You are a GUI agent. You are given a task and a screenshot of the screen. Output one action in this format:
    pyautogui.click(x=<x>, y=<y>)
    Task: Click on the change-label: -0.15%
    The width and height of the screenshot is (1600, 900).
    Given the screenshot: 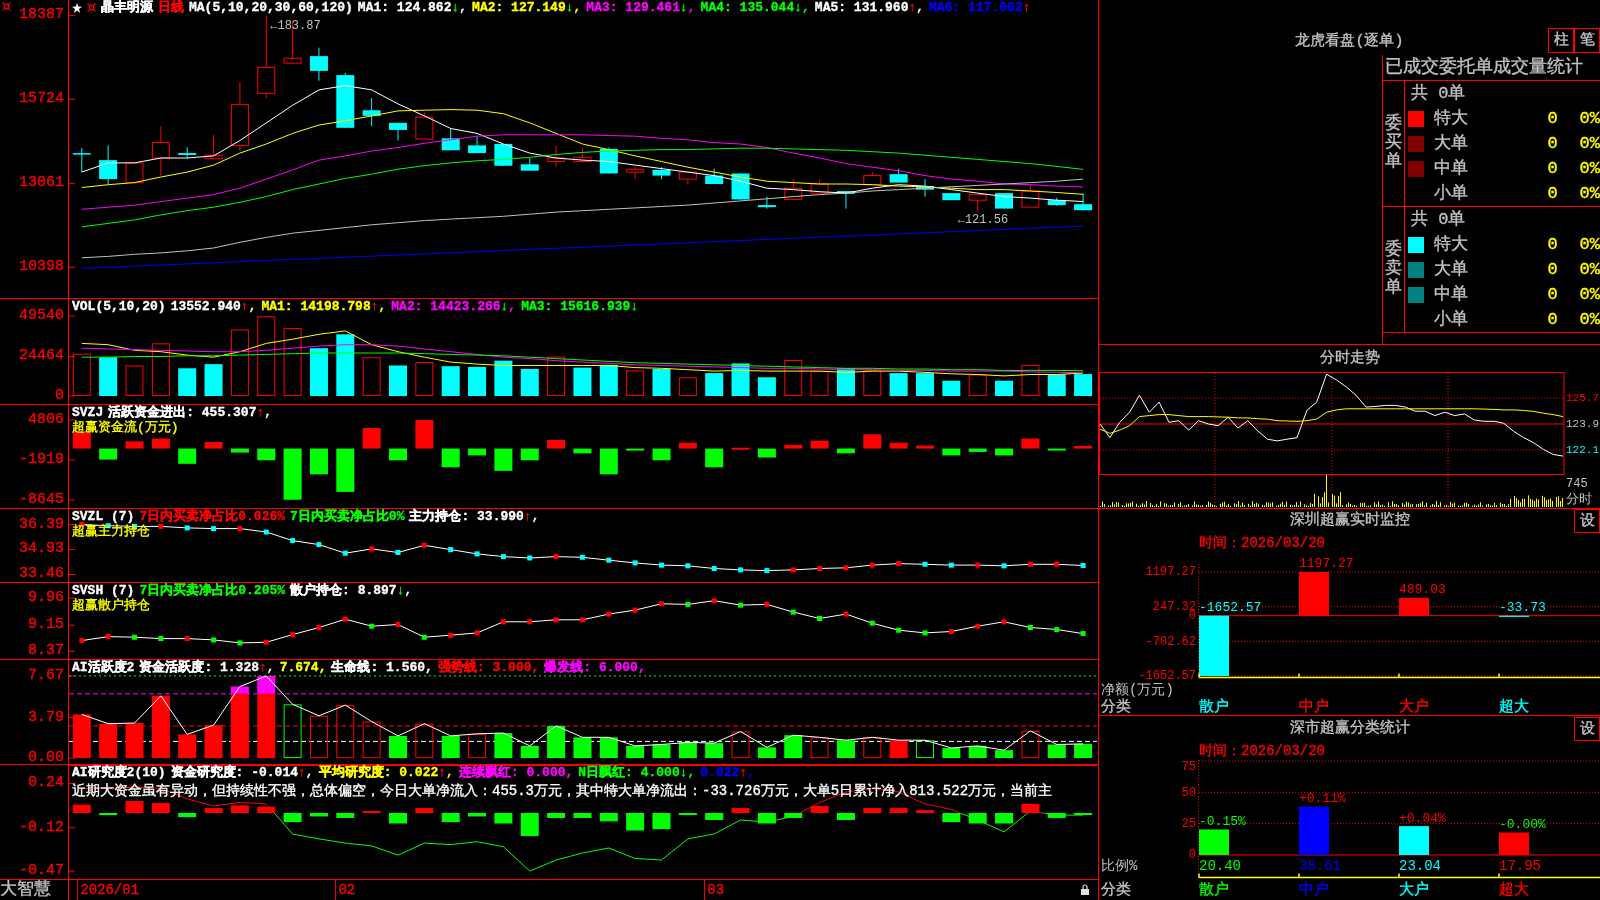 What is the action you would take?
    pyautogui.click(x=1222, y=821)
    